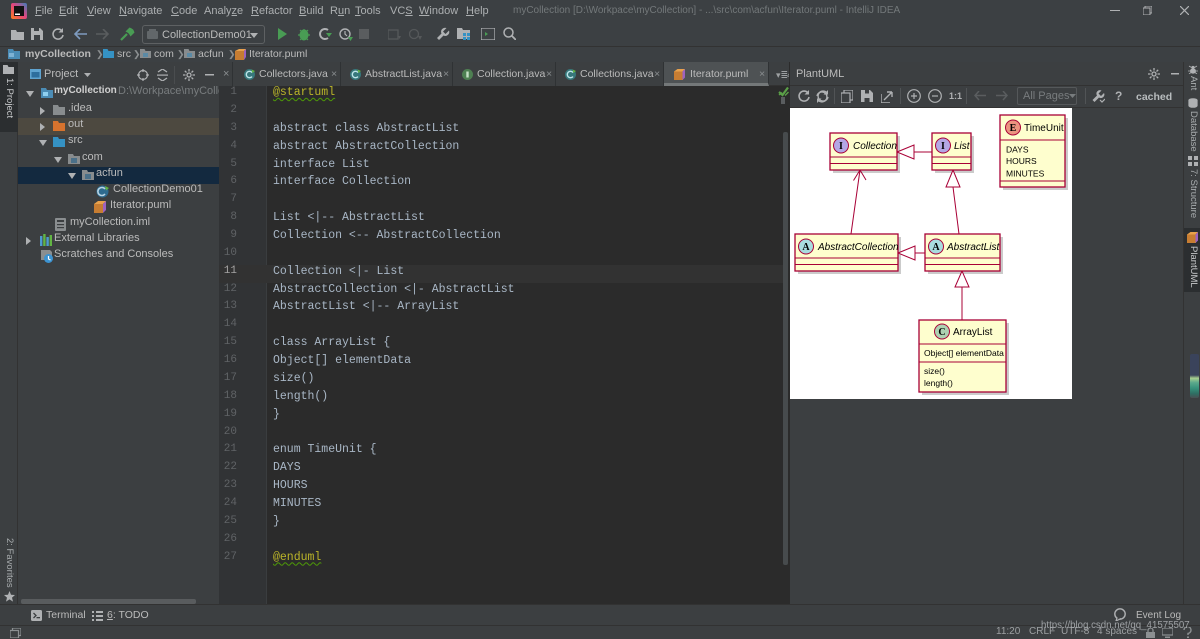 The width and height of the screenshot is (1200, 639). Describe the element at coordinates (1044, 128) in the screenshot. I see `svg-text: TimeUnit` at that location.